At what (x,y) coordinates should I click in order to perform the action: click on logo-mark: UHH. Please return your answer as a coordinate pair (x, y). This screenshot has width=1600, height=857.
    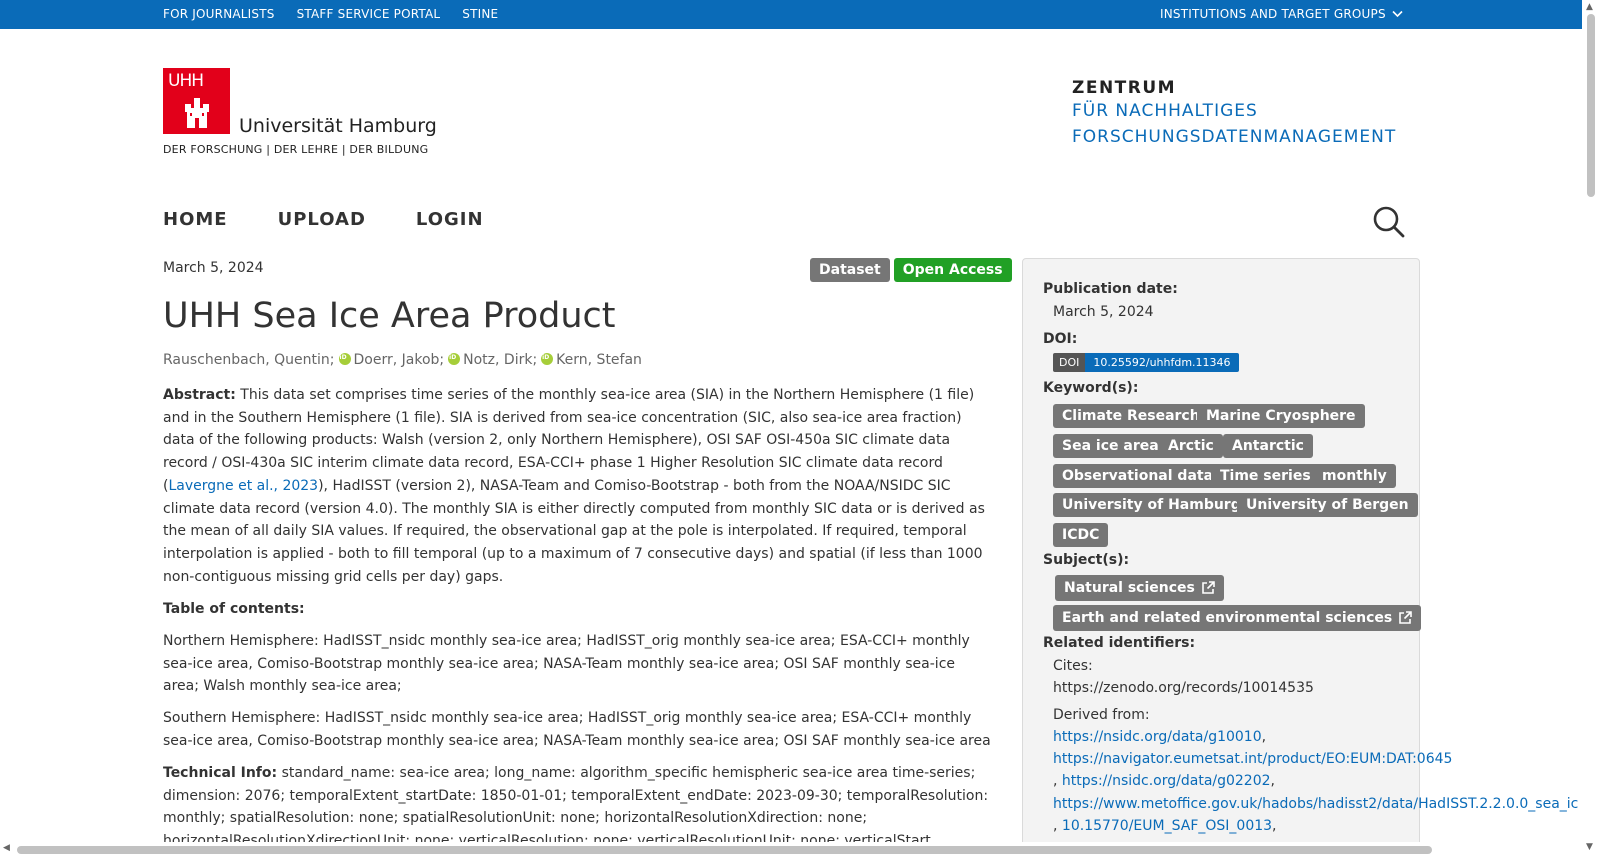
    Looking at the image, I should click on (186, 81).